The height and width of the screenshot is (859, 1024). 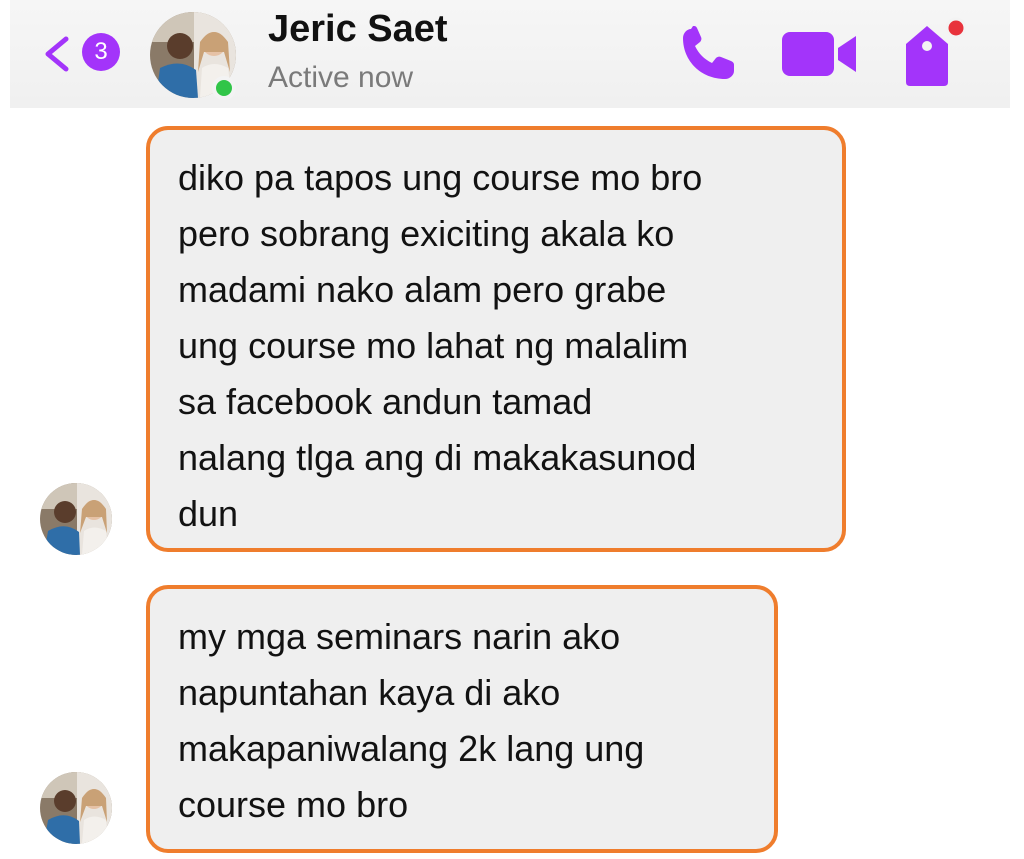 I want to click on phone-icon, so click(x=708, y=52).